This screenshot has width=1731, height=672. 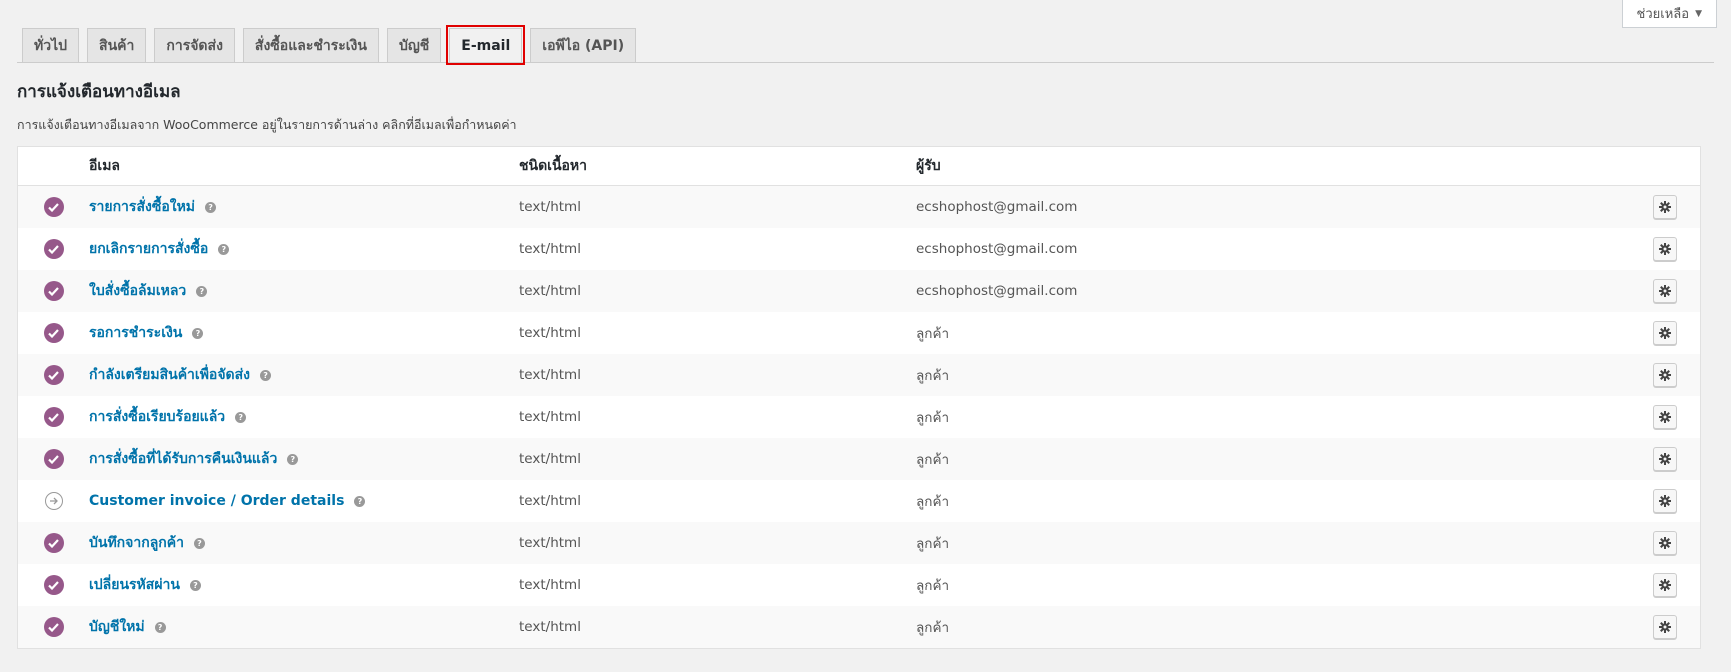 What do you see at coordinates (135, 333) in the screenshot?
I see `email-link: รอการชำระเงิน` at bounding box center [135, 333].